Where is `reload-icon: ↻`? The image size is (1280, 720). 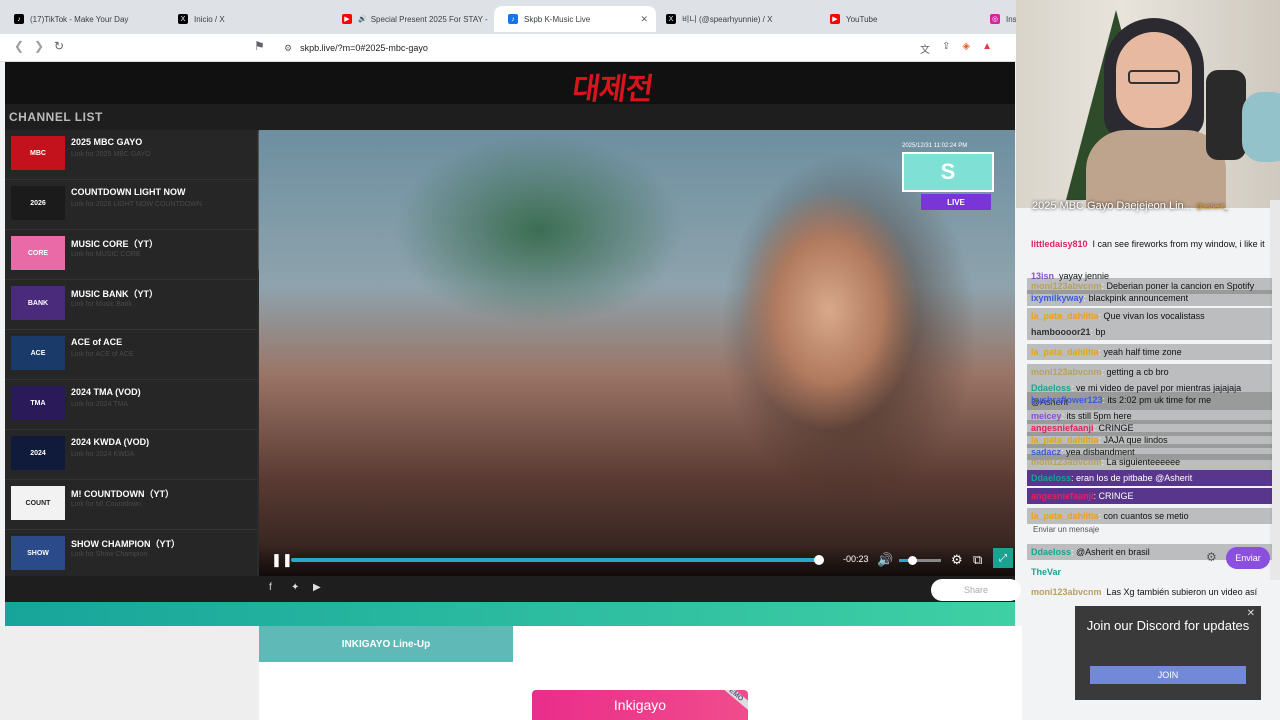 reload-icon: ↻ is located at coordinates (59, 46).